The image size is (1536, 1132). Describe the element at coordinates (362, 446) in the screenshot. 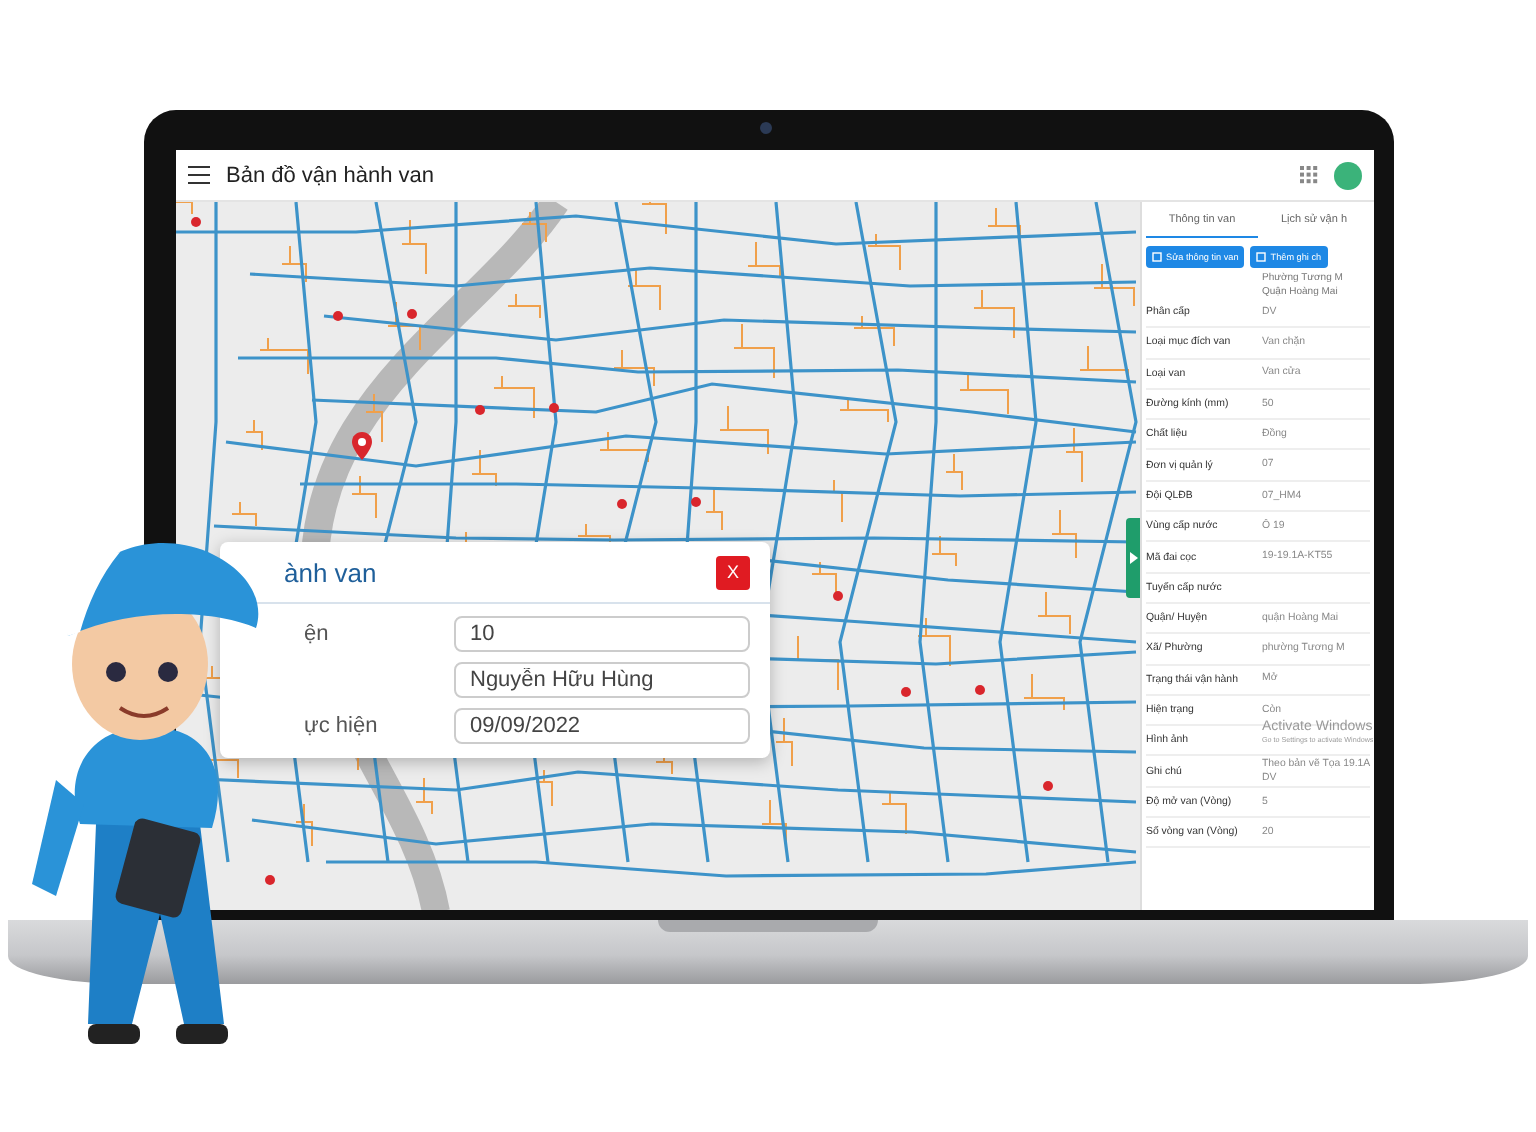

I see `map-pin-icon` at that location.